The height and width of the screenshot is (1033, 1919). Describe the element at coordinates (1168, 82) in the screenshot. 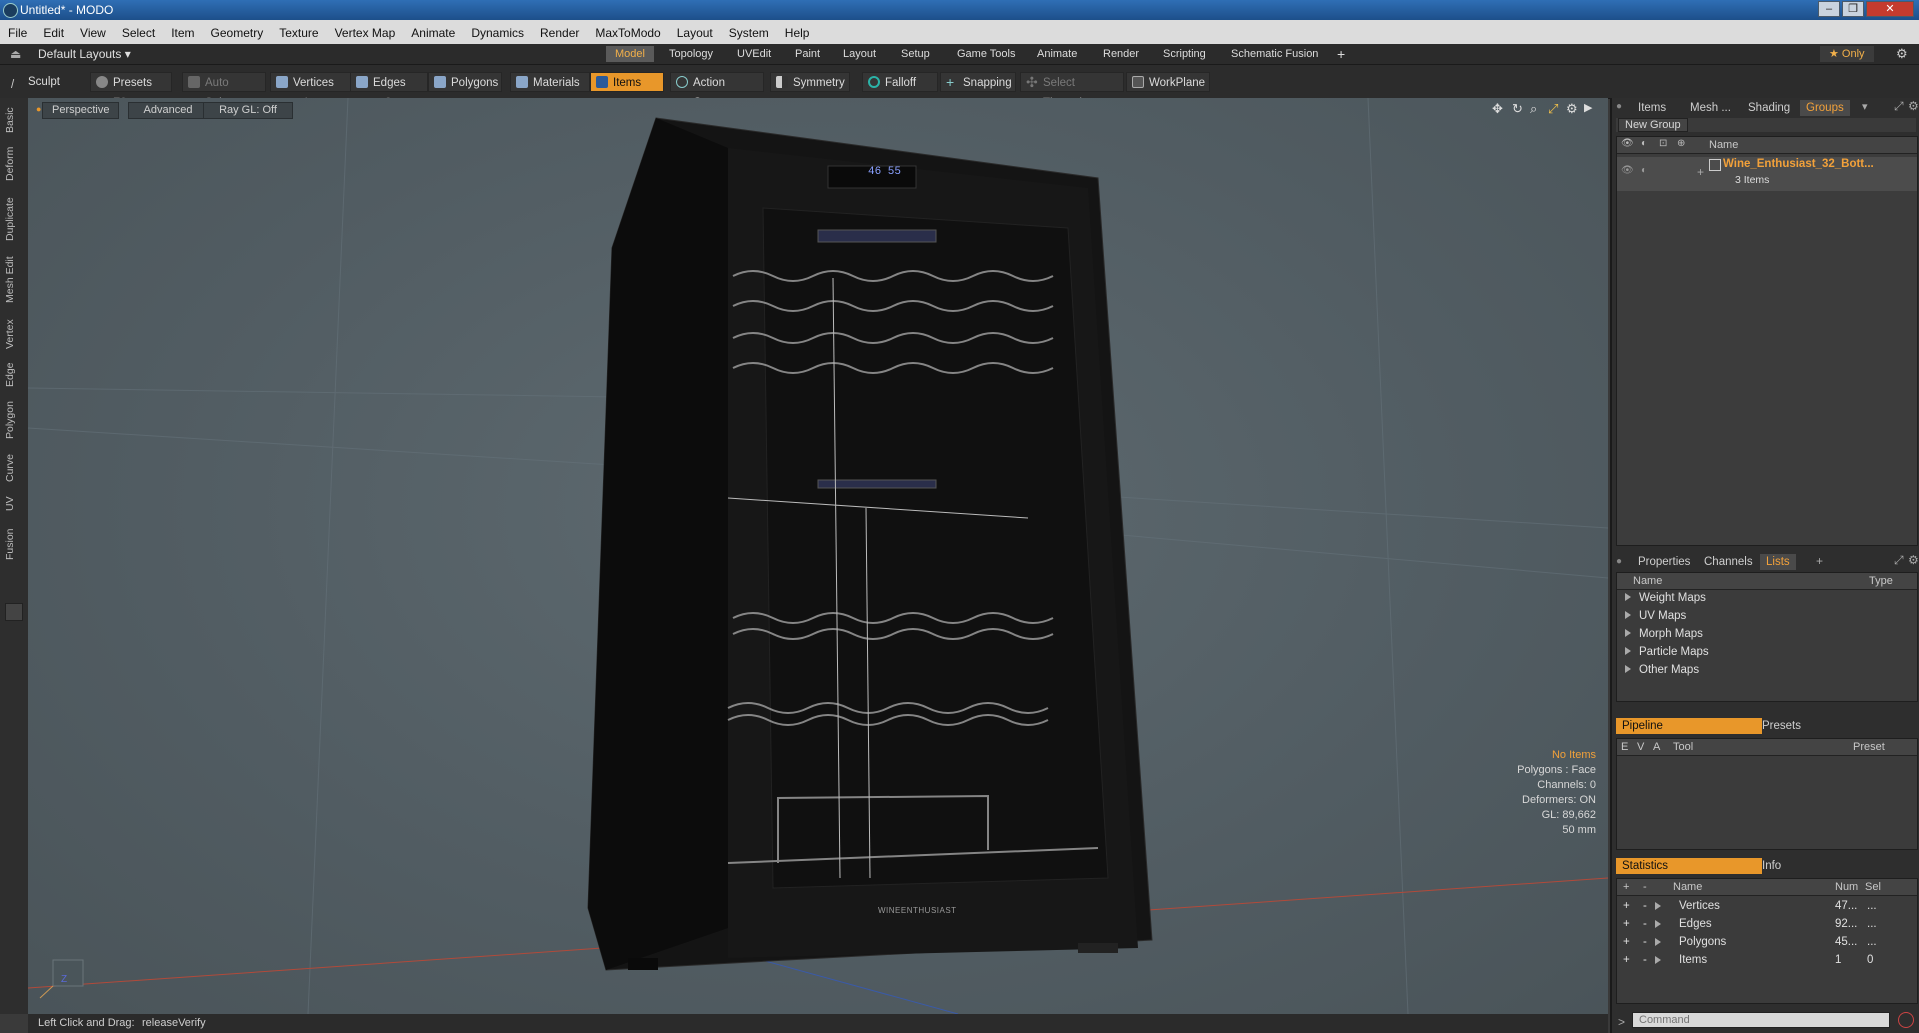

I see `workplane-button: WorkPlane` at that location.